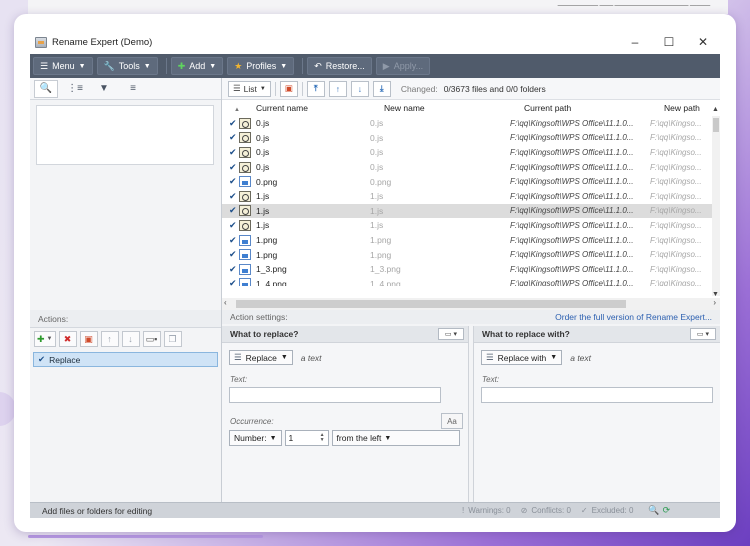 This screenshot has width=750, height=546. What do you see at coordinates (255, 438) in the screenshot?
I see `occurrence-type-select: Number: ▼` at bounding box center [255, 438].